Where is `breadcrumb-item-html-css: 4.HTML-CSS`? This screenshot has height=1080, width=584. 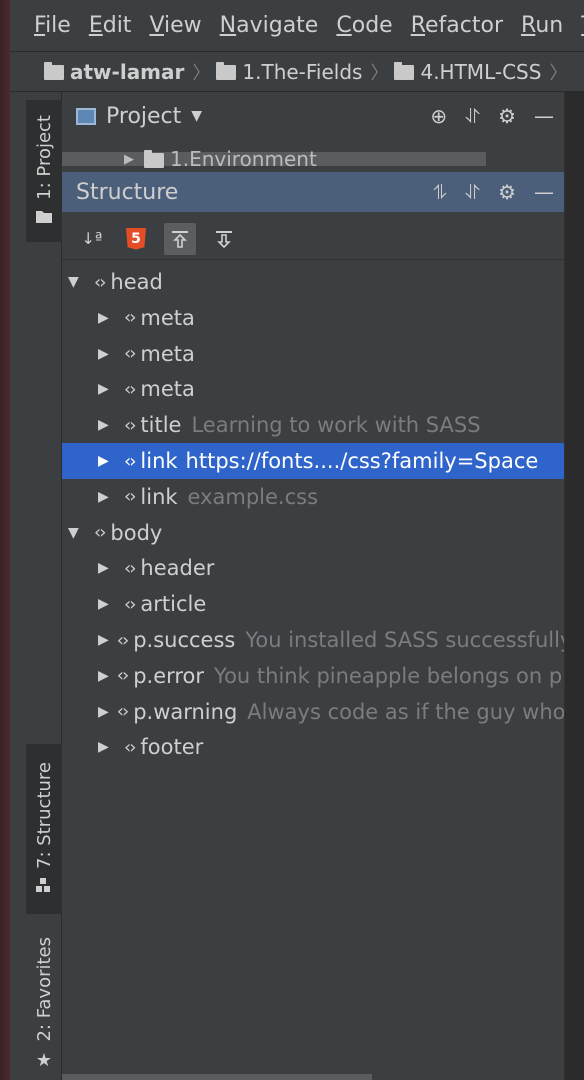
breadcrumb-item-html-css: 4.HTML-CSS is located at coordinates (467, 72).